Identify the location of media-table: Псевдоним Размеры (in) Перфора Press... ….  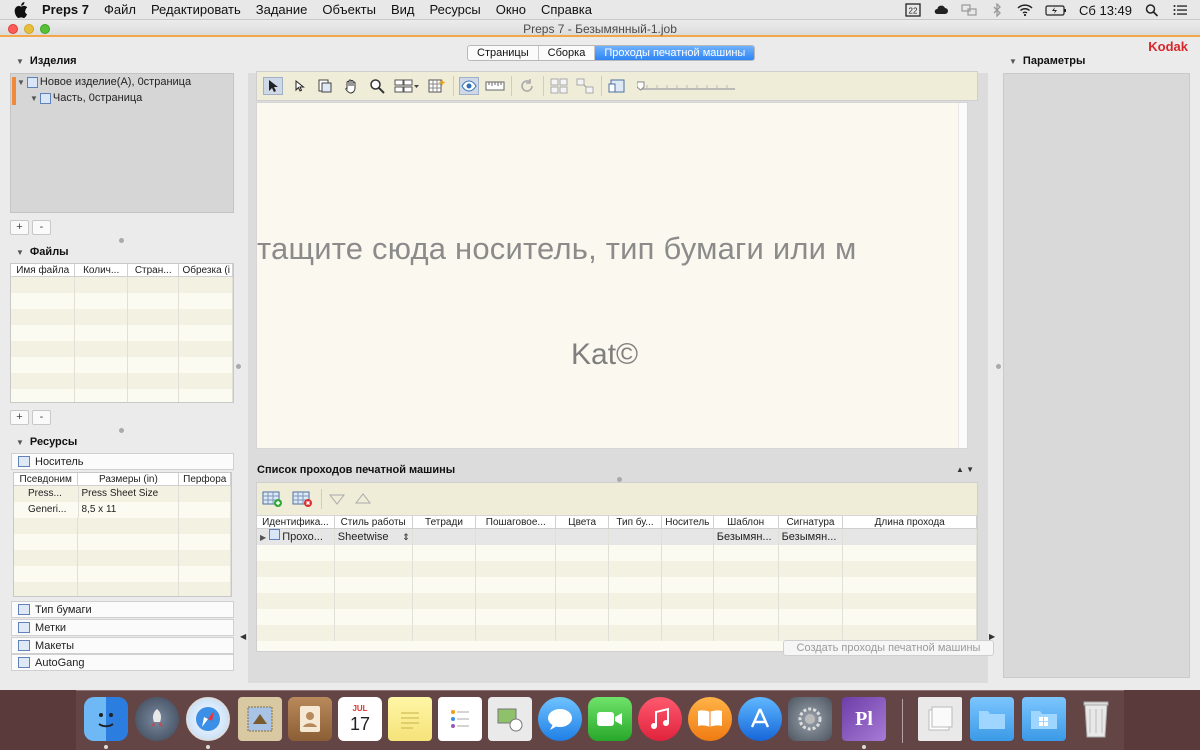
(122, 534).